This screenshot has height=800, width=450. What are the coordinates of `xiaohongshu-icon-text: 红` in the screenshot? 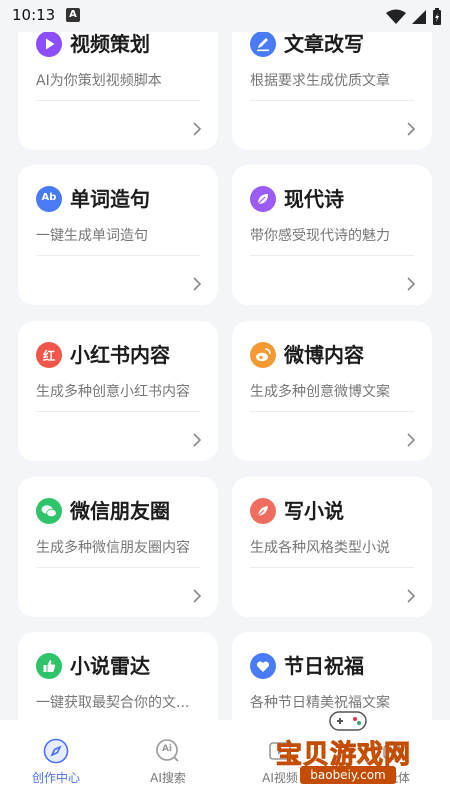 It's located at (48, 356).